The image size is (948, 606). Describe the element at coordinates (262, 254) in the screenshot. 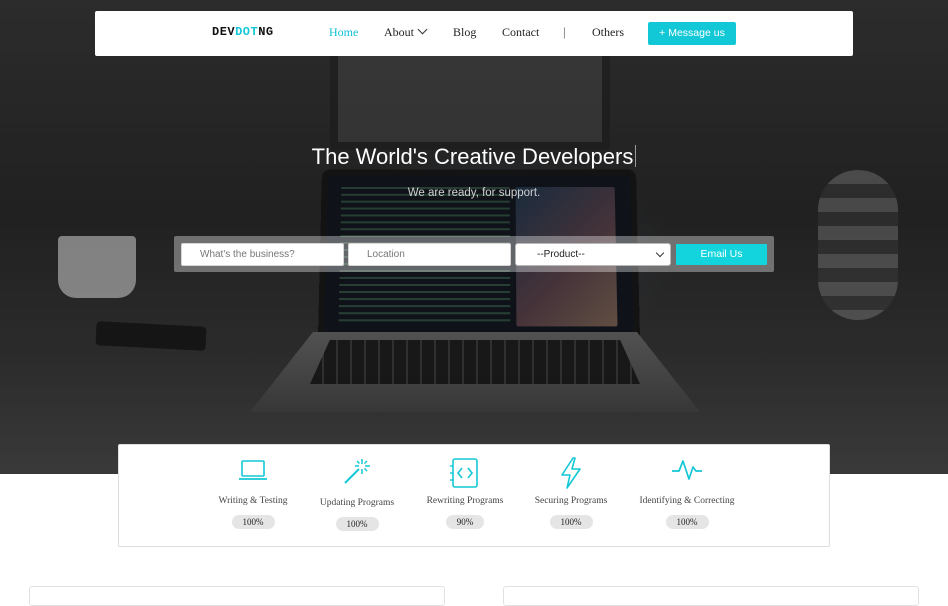

I see `business-input` at that location.